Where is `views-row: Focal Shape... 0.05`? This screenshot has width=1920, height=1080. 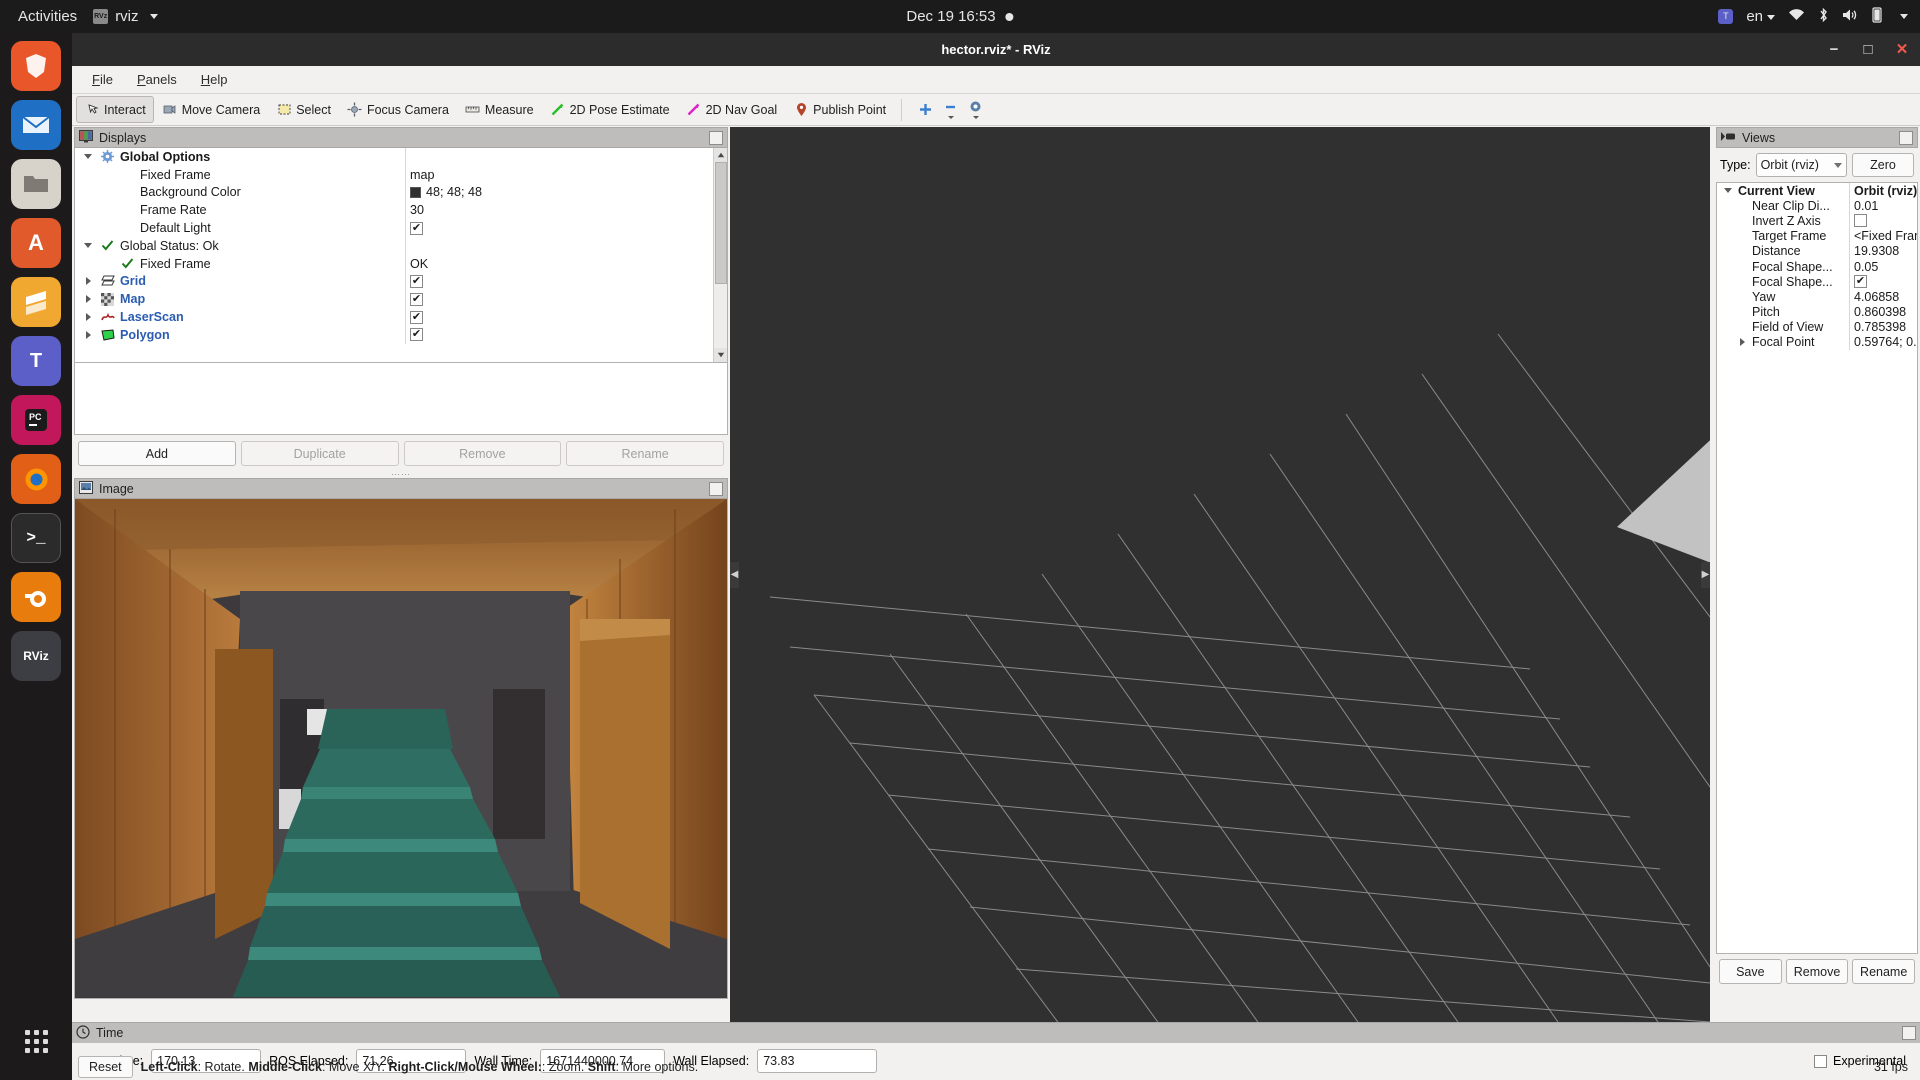
views-row: Focal Shape... 0.05 is located at coordinates (1817, 266).